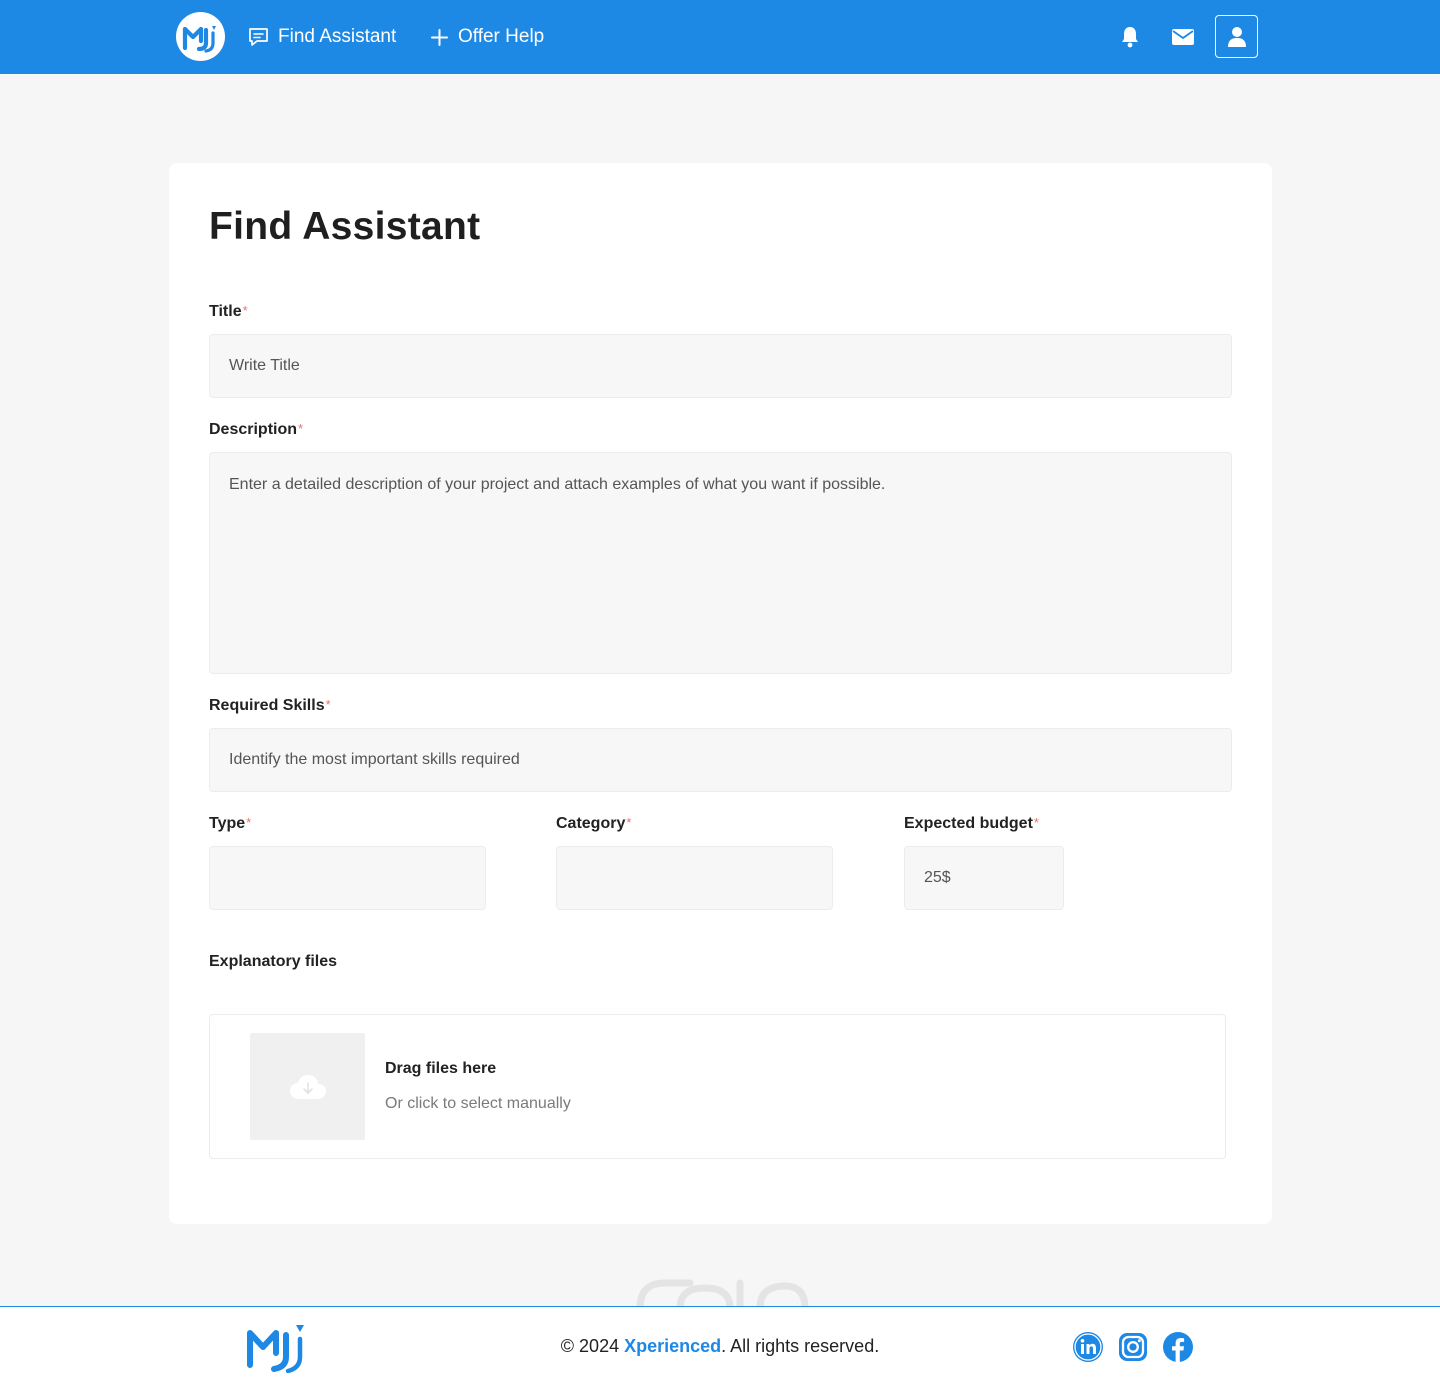  What do you see at coordinates (672, 1346) in the screenshot?
I see `brand-link: Xperienced` at bounding box center [672, 1346].